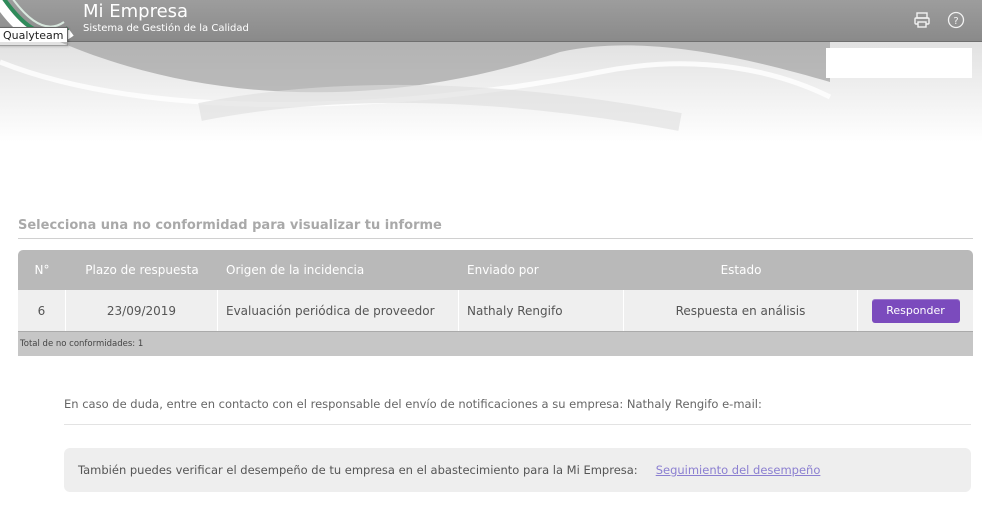 This screenshot has height=510, width=982. Describe the element at coordinates (922, 20) in the screenshot. I see `print-icon` at that location.